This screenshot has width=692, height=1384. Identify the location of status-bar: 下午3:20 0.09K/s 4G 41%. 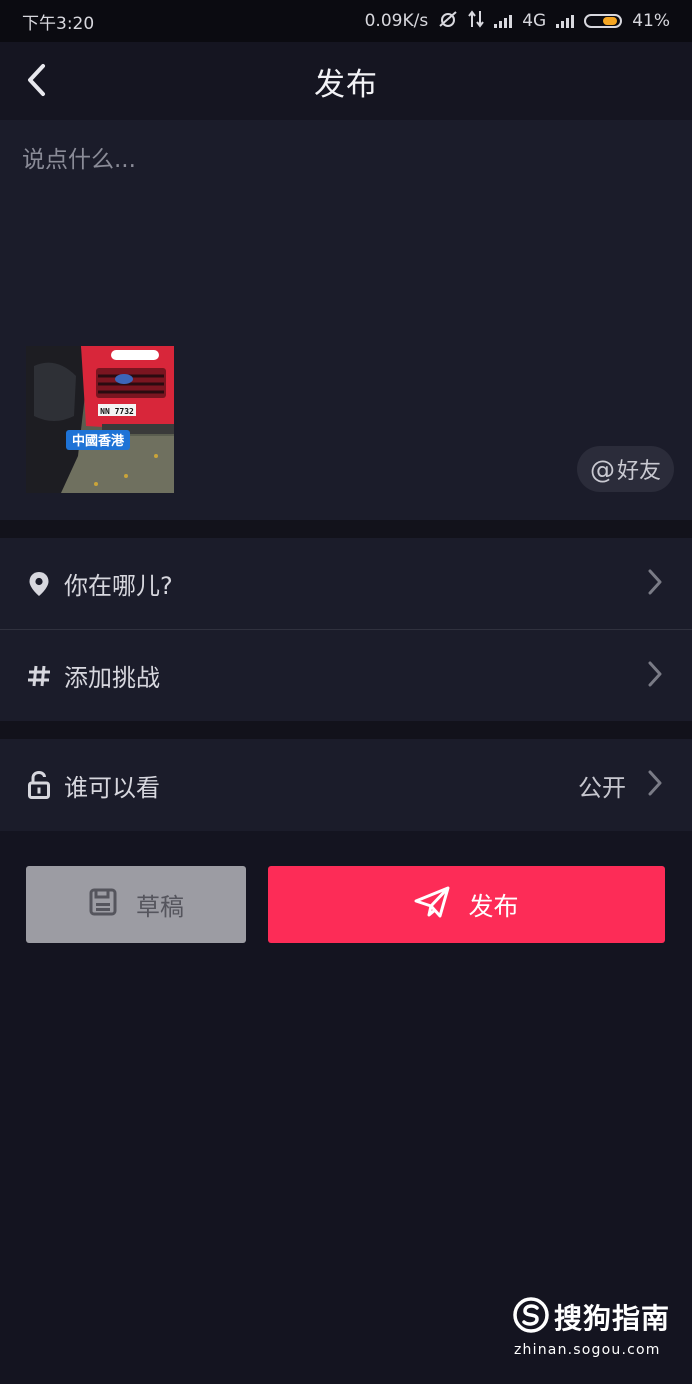
(346, 21).